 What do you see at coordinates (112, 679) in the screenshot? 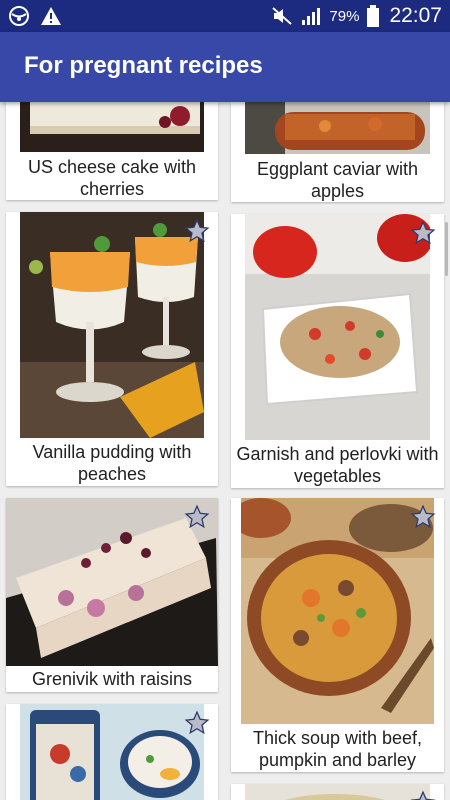
I see `recipe-title: Grenivik with raisins` at bounding box center [112, 679].